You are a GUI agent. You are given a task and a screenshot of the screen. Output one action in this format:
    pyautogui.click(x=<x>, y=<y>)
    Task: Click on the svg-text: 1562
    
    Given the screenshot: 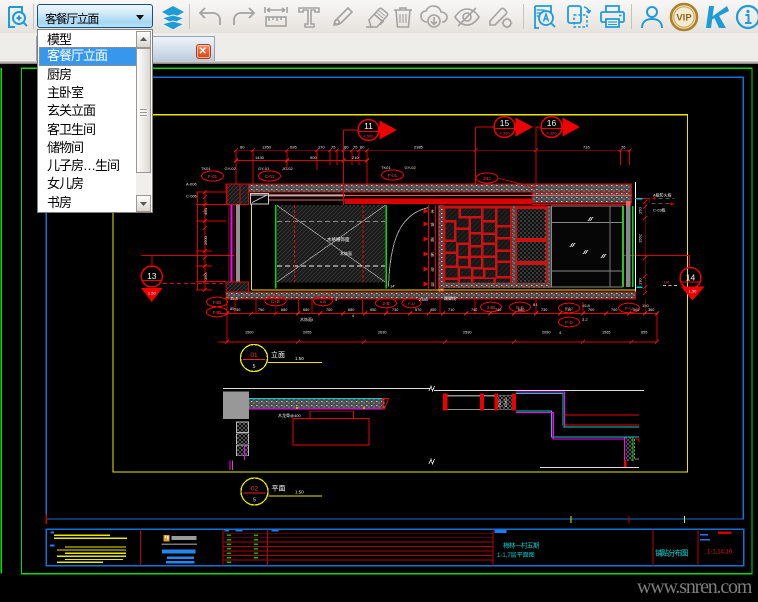 What is the action you would take?
    pyautogui.click(x=640, y=238)
    